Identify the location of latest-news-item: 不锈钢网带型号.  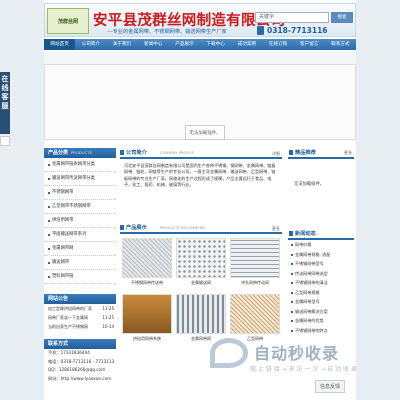
(321, 264).